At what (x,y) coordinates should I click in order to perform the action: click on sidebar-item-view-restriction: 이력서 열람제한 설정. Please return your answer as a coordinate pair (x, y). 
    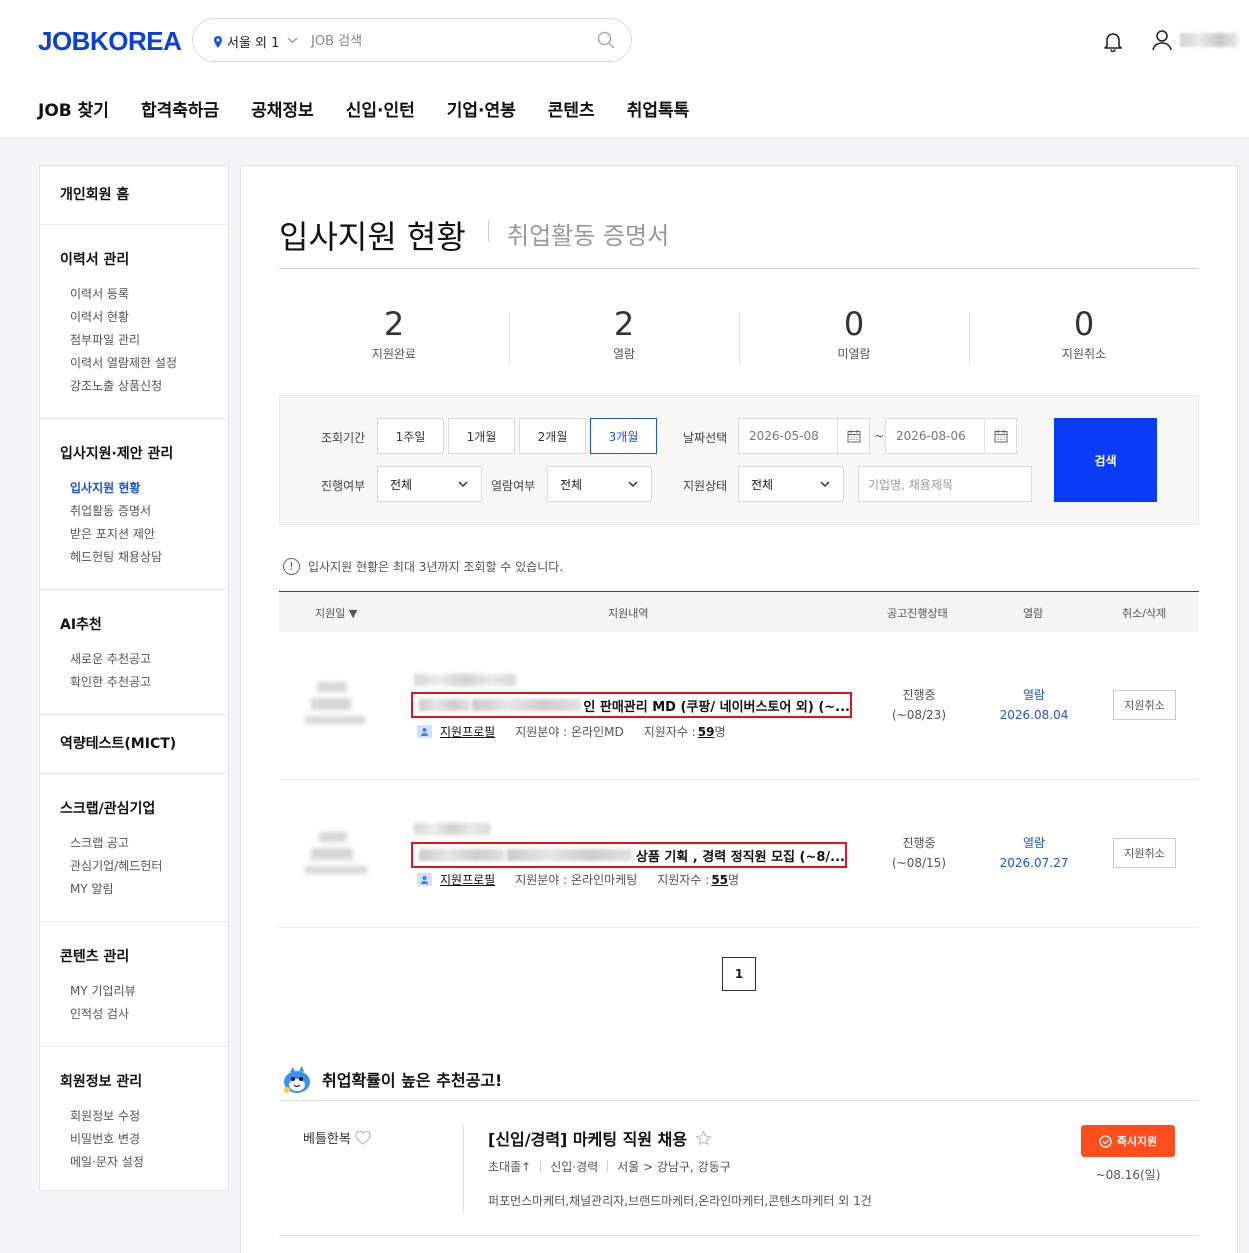
    Looking at the image, I should click on (139, 363).